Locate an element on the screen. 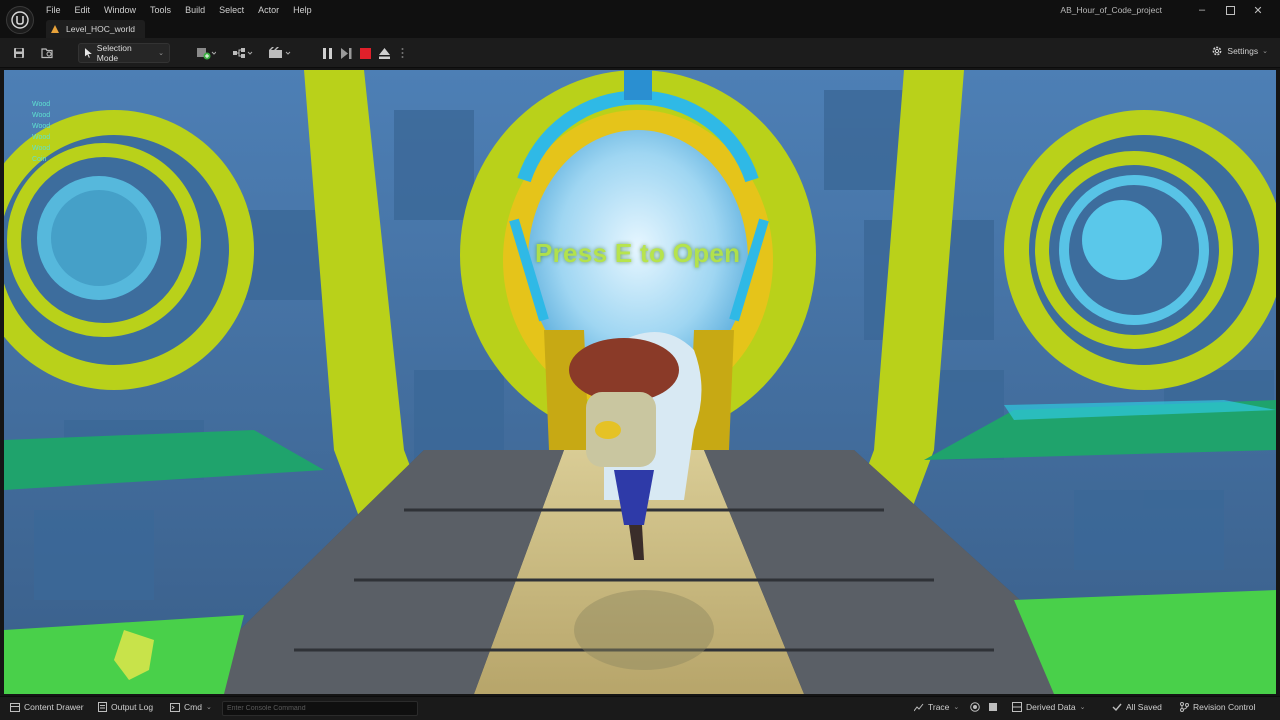 This screenshot has width=1280, height=720. main-toolbar: Selection Mode ⌄ Settings ⌄ is located at coordinates (640, 53).